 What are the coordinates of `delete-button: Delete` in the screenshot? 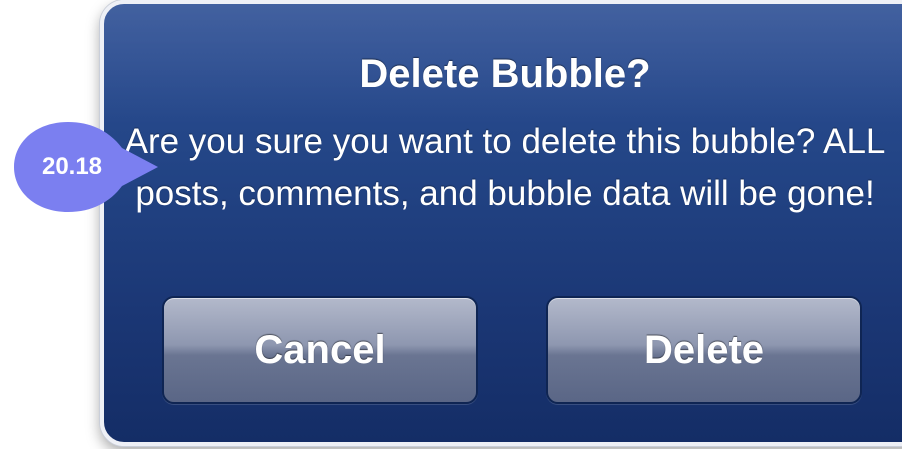 It's located at (704, 350).